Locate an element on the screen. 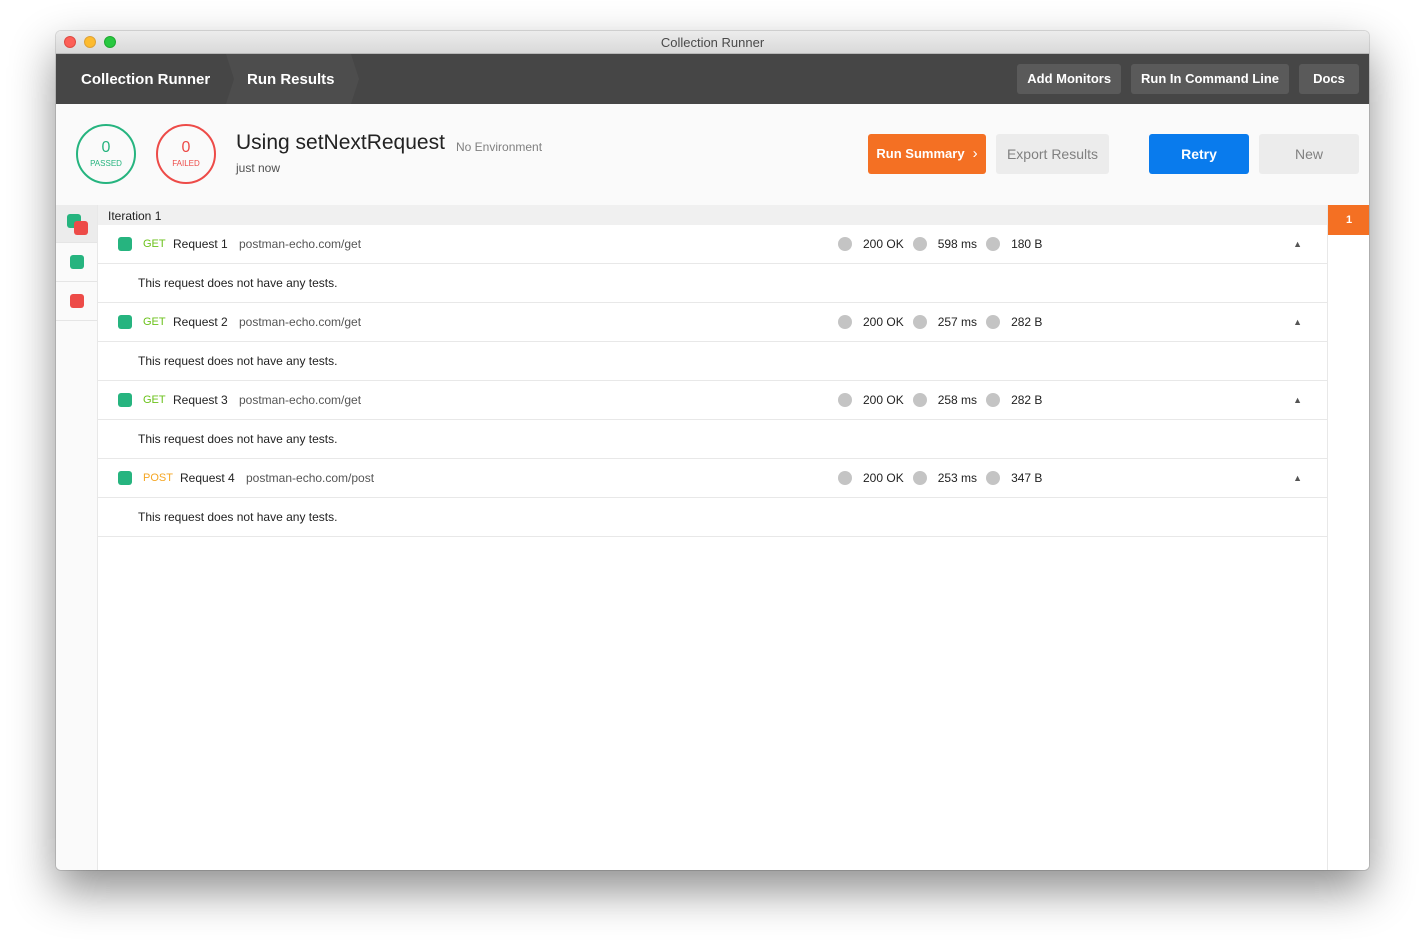 This screenshot has height=950, width=1425. pass-square-icon is located at coordinates (77, 262).